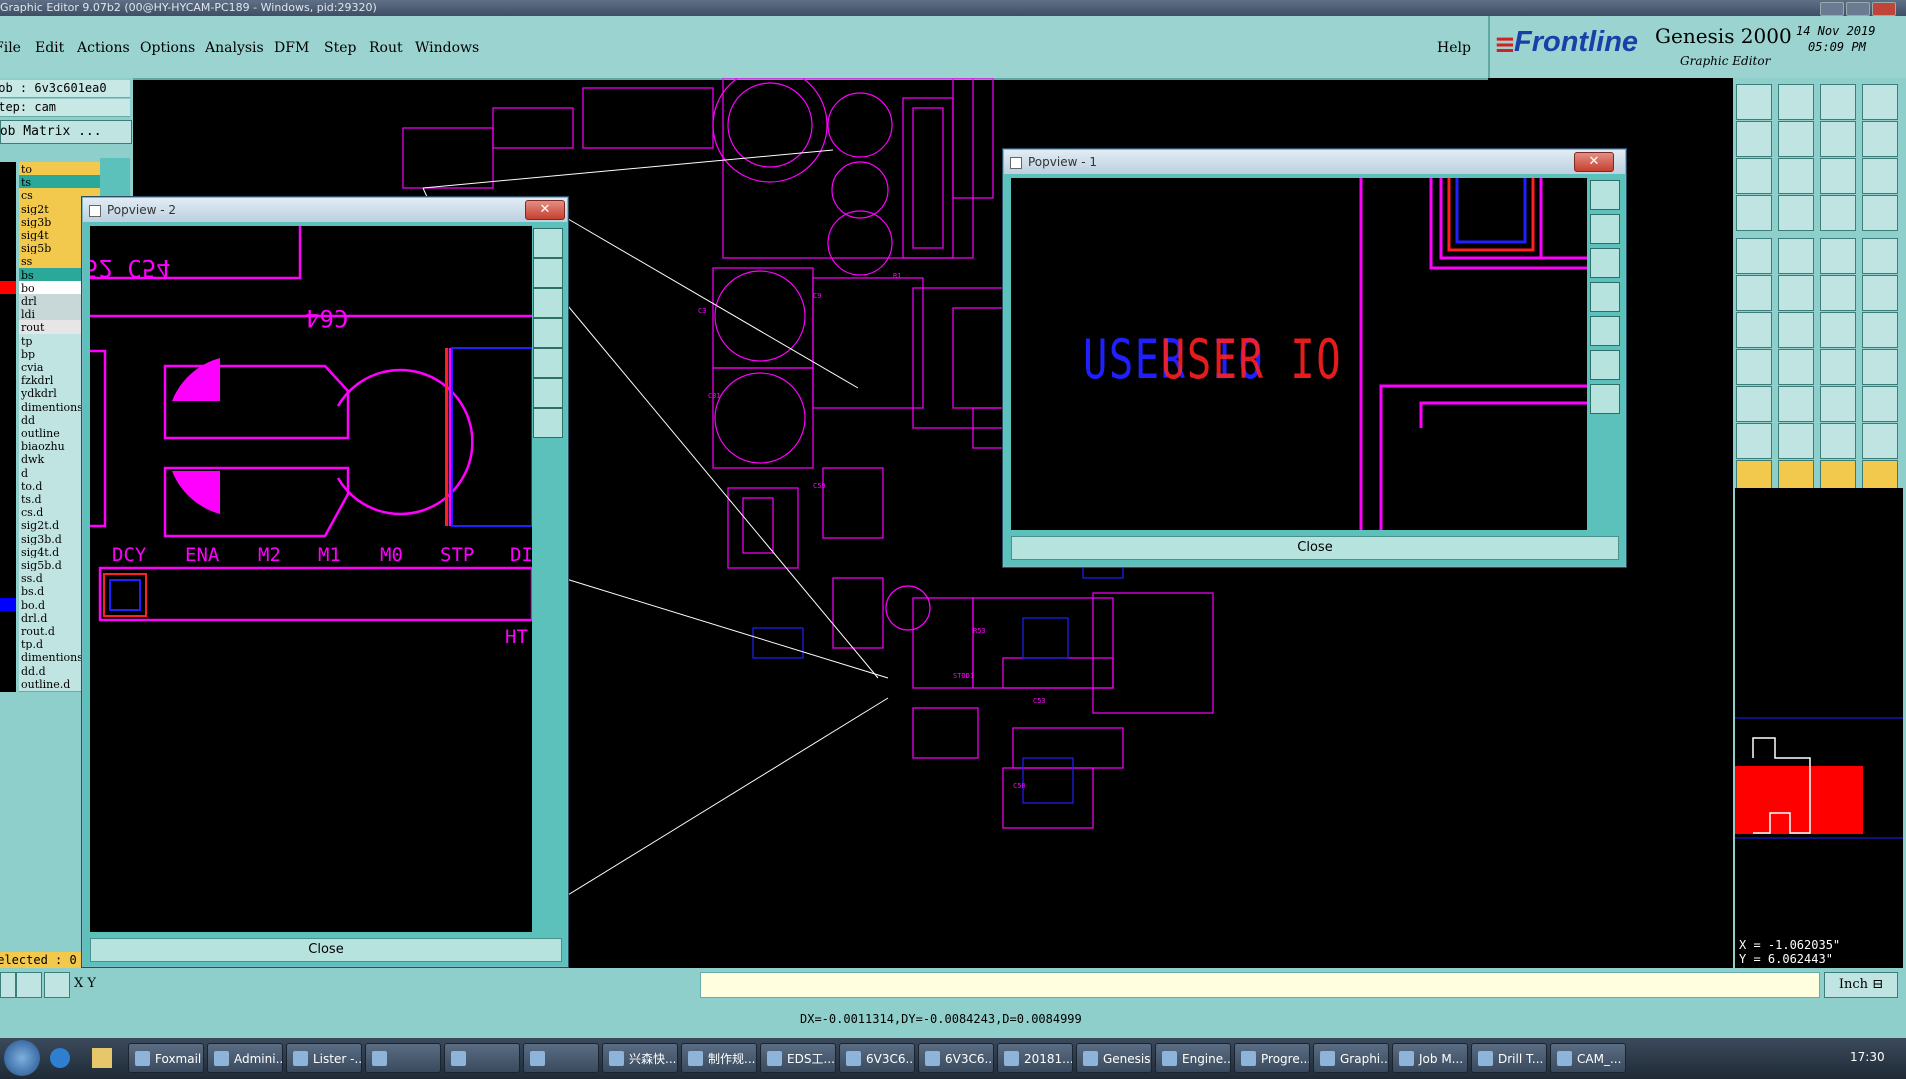  Describe the element at coordinates (386, 48) in the screenshot. I see `menu-rout: Rout` at that location.